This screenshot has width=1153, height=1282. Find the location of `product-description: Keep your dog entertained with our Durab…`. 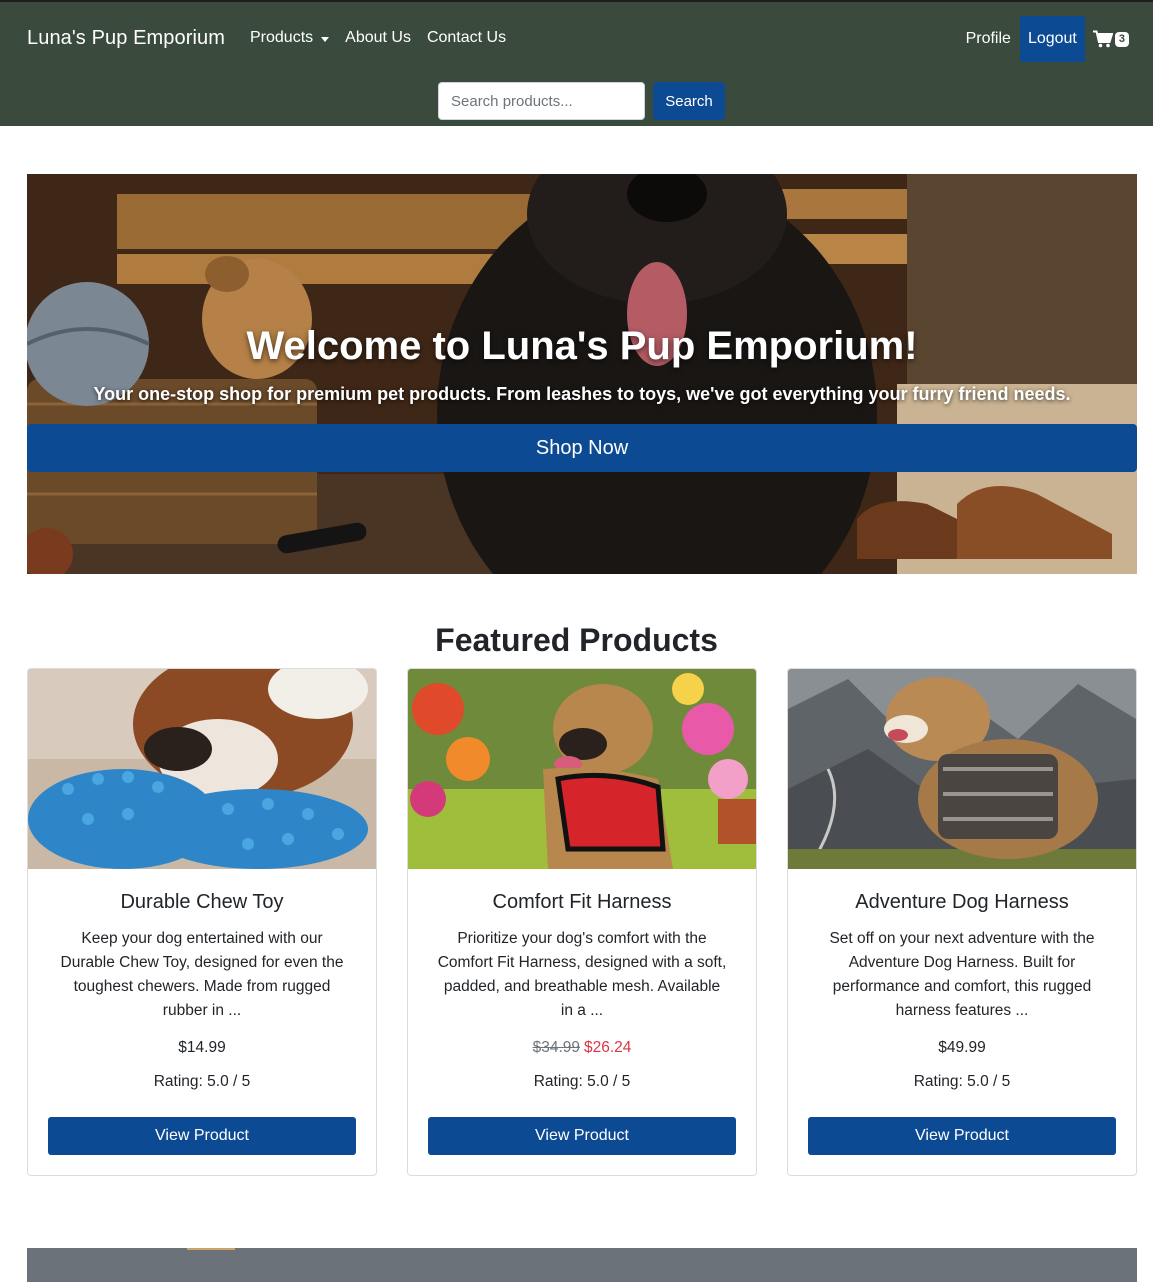

product-description: Keep your dog entertained with our Durab… is located at coordinates (202, 974).